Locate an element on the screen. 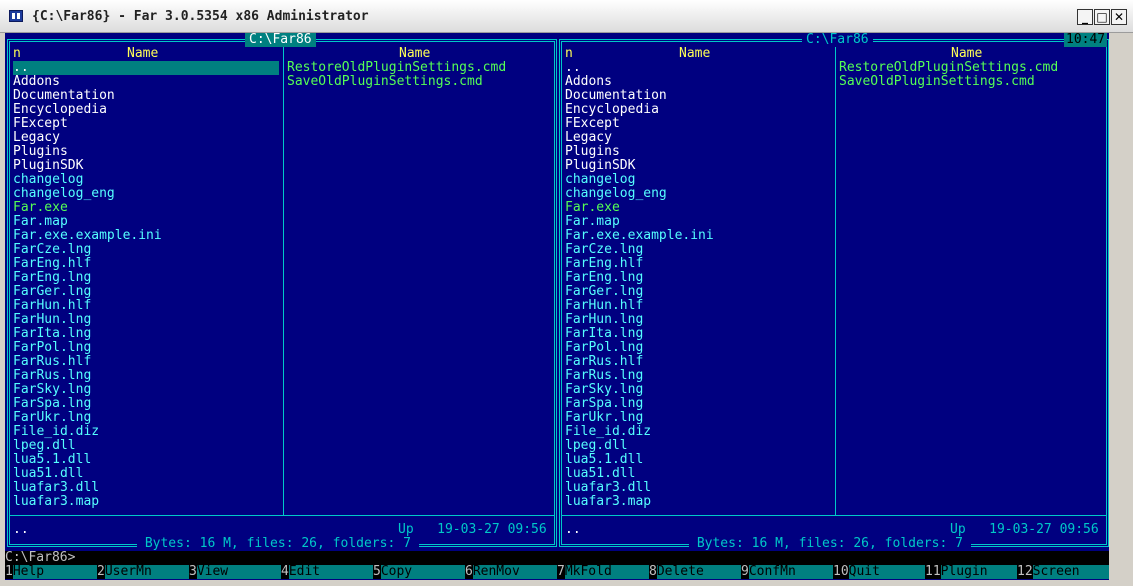  fkey-mkfold: 7MkFold is located at coordinates (603, 571).